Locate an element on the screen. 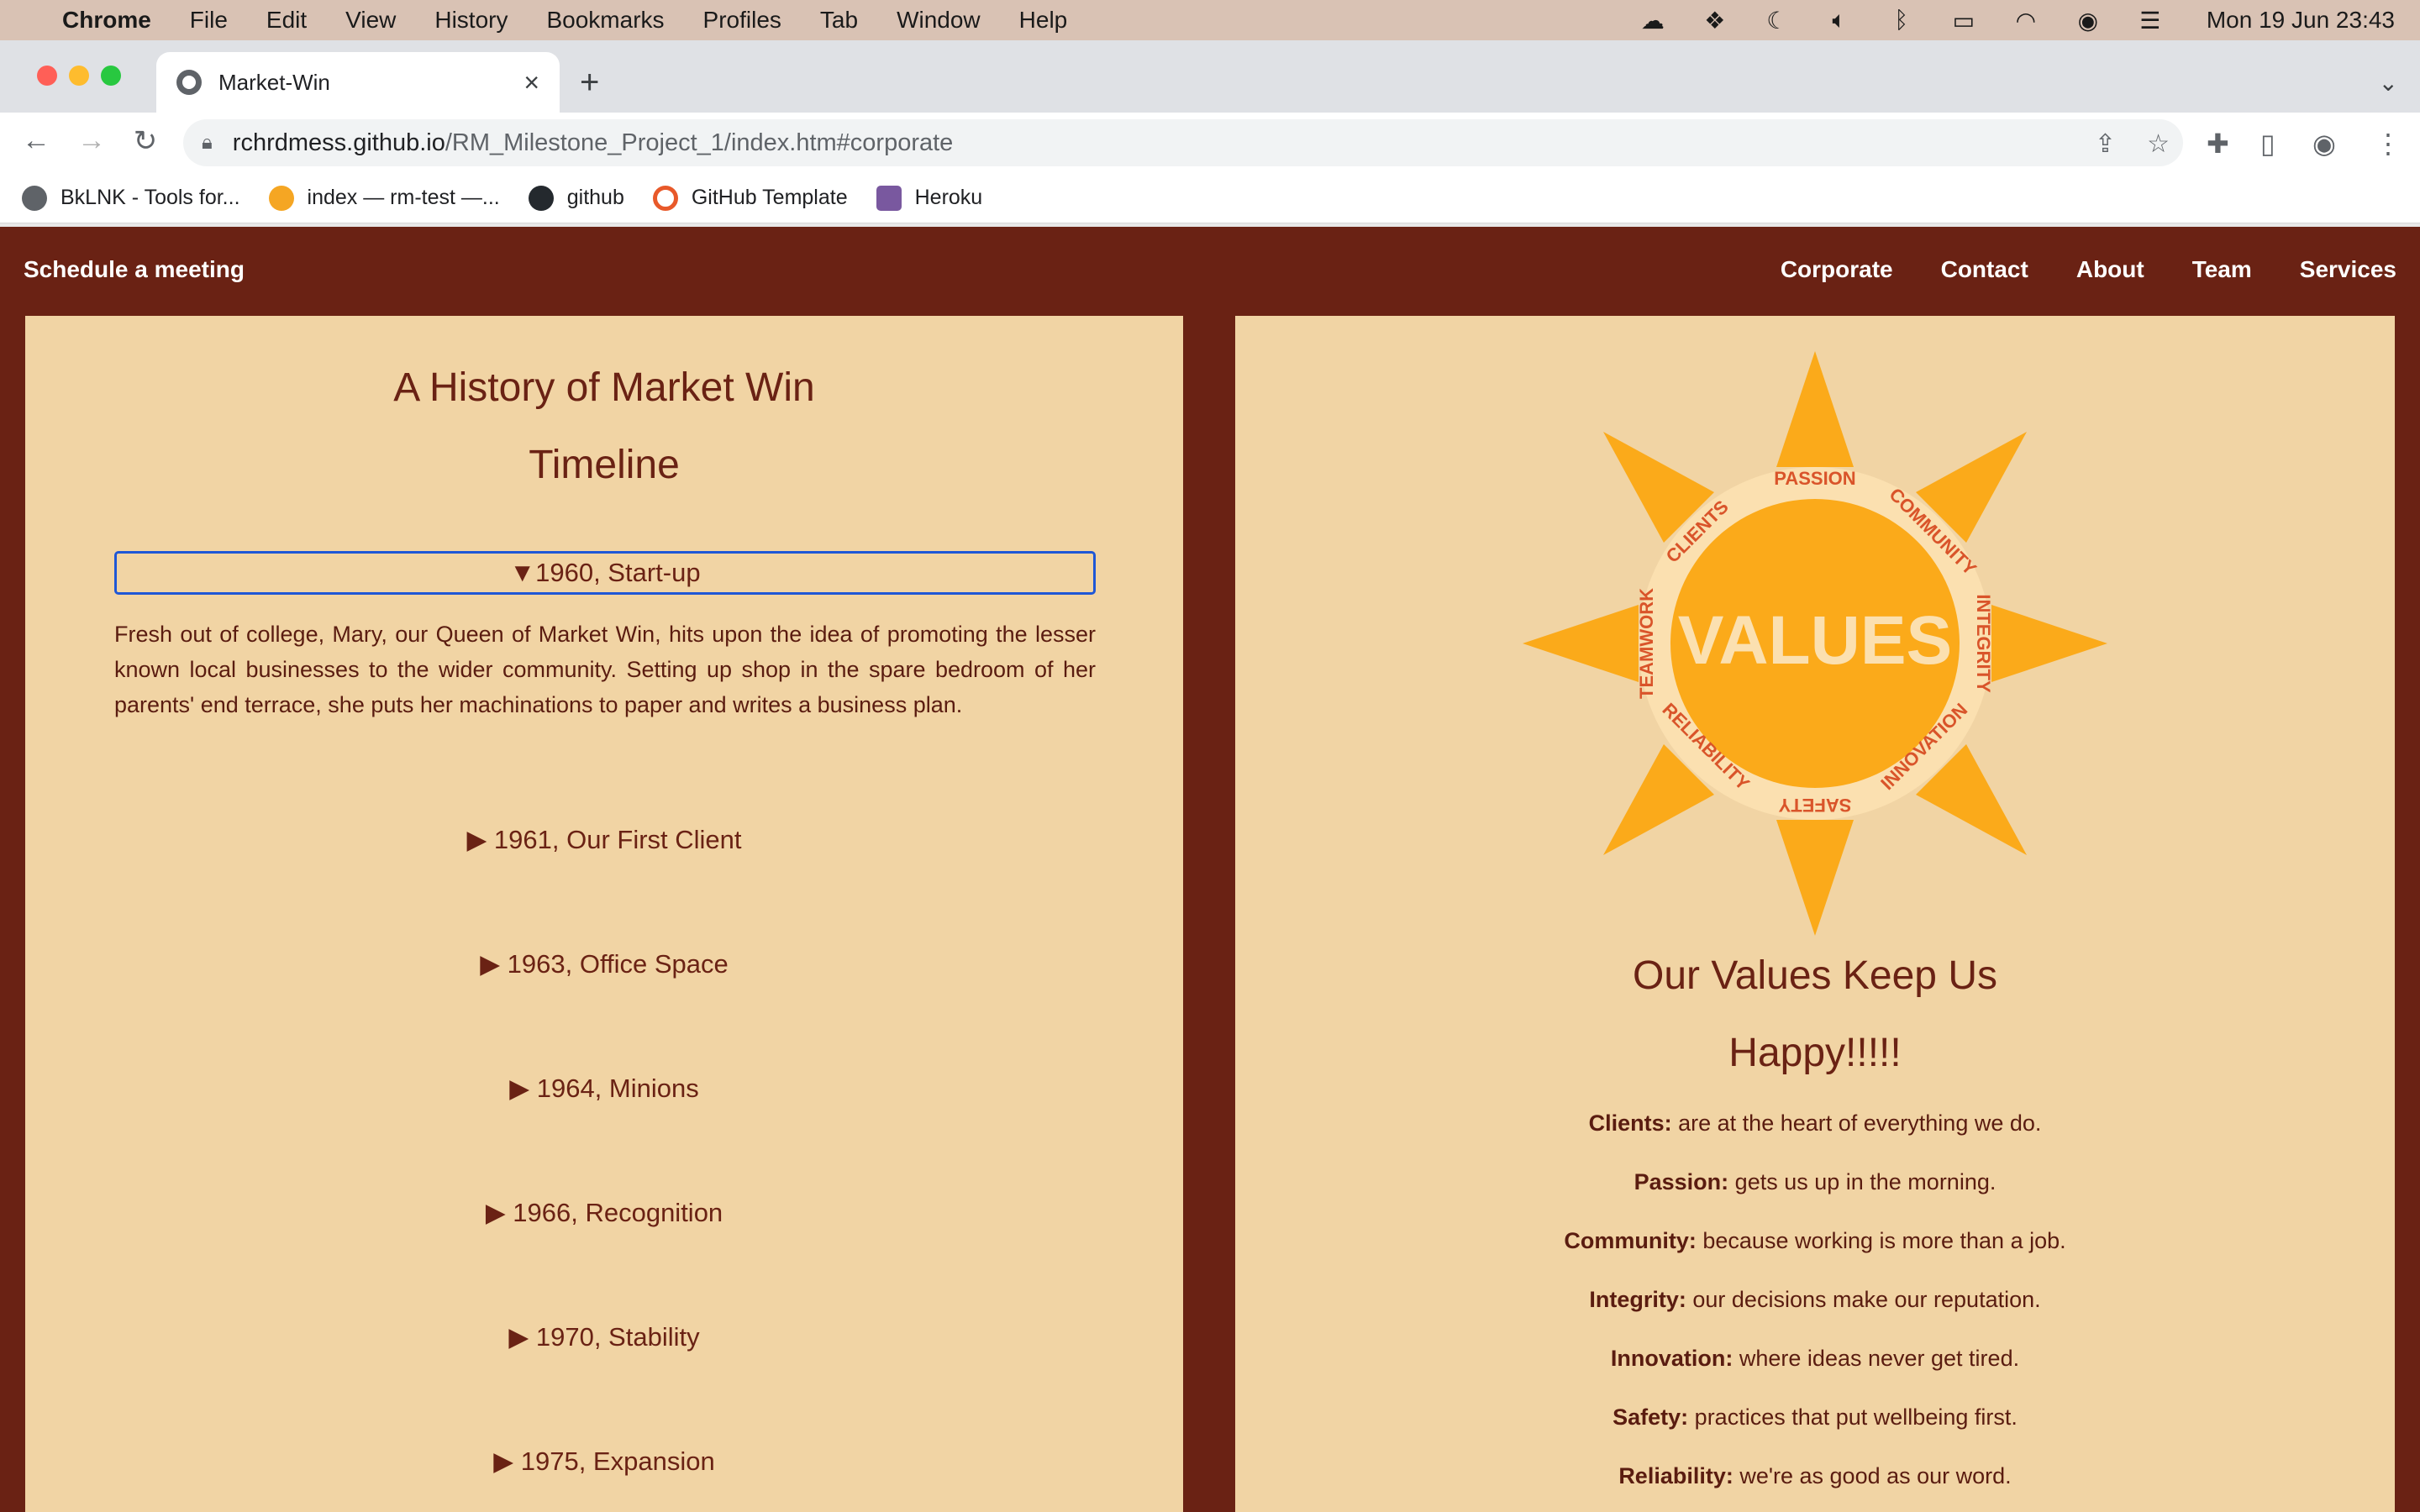 This screenshot has width=2420, height=1512. value-term: Safety: is located at coordinates (1650, 1417).